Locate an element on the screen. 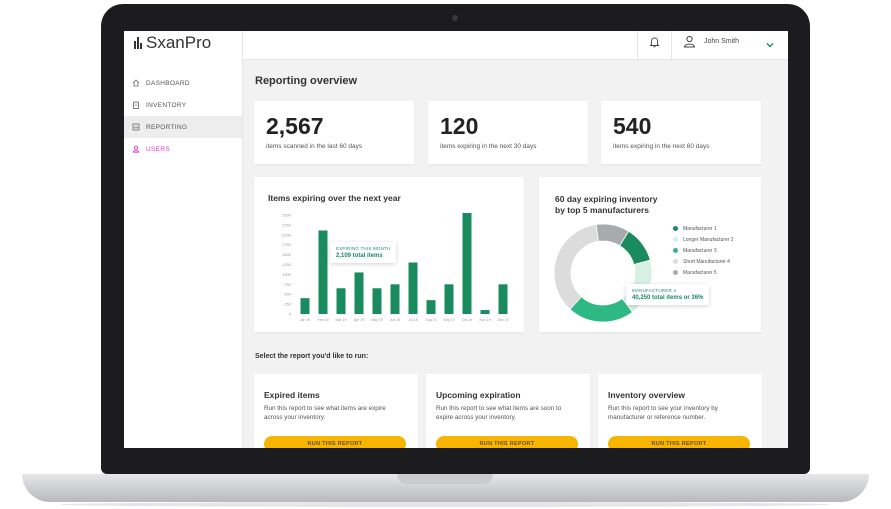 The image size is (891, 509). sidebar-item-label: USERS is located at coordinates (158, 149).